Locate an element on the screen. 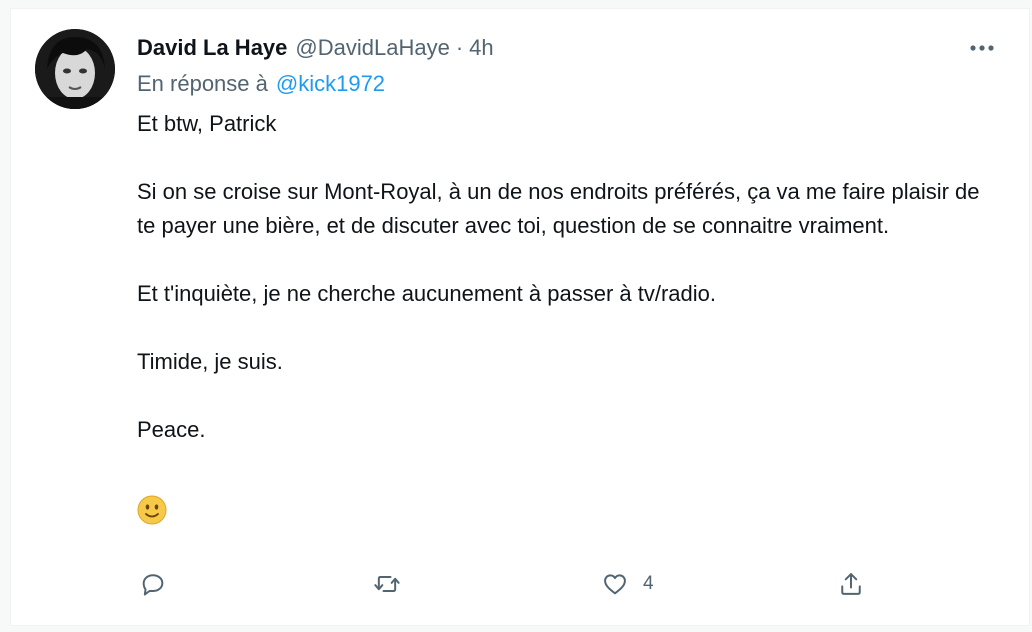 The image size is (1032, 632). share-icon is located at coordinates (851, 584).